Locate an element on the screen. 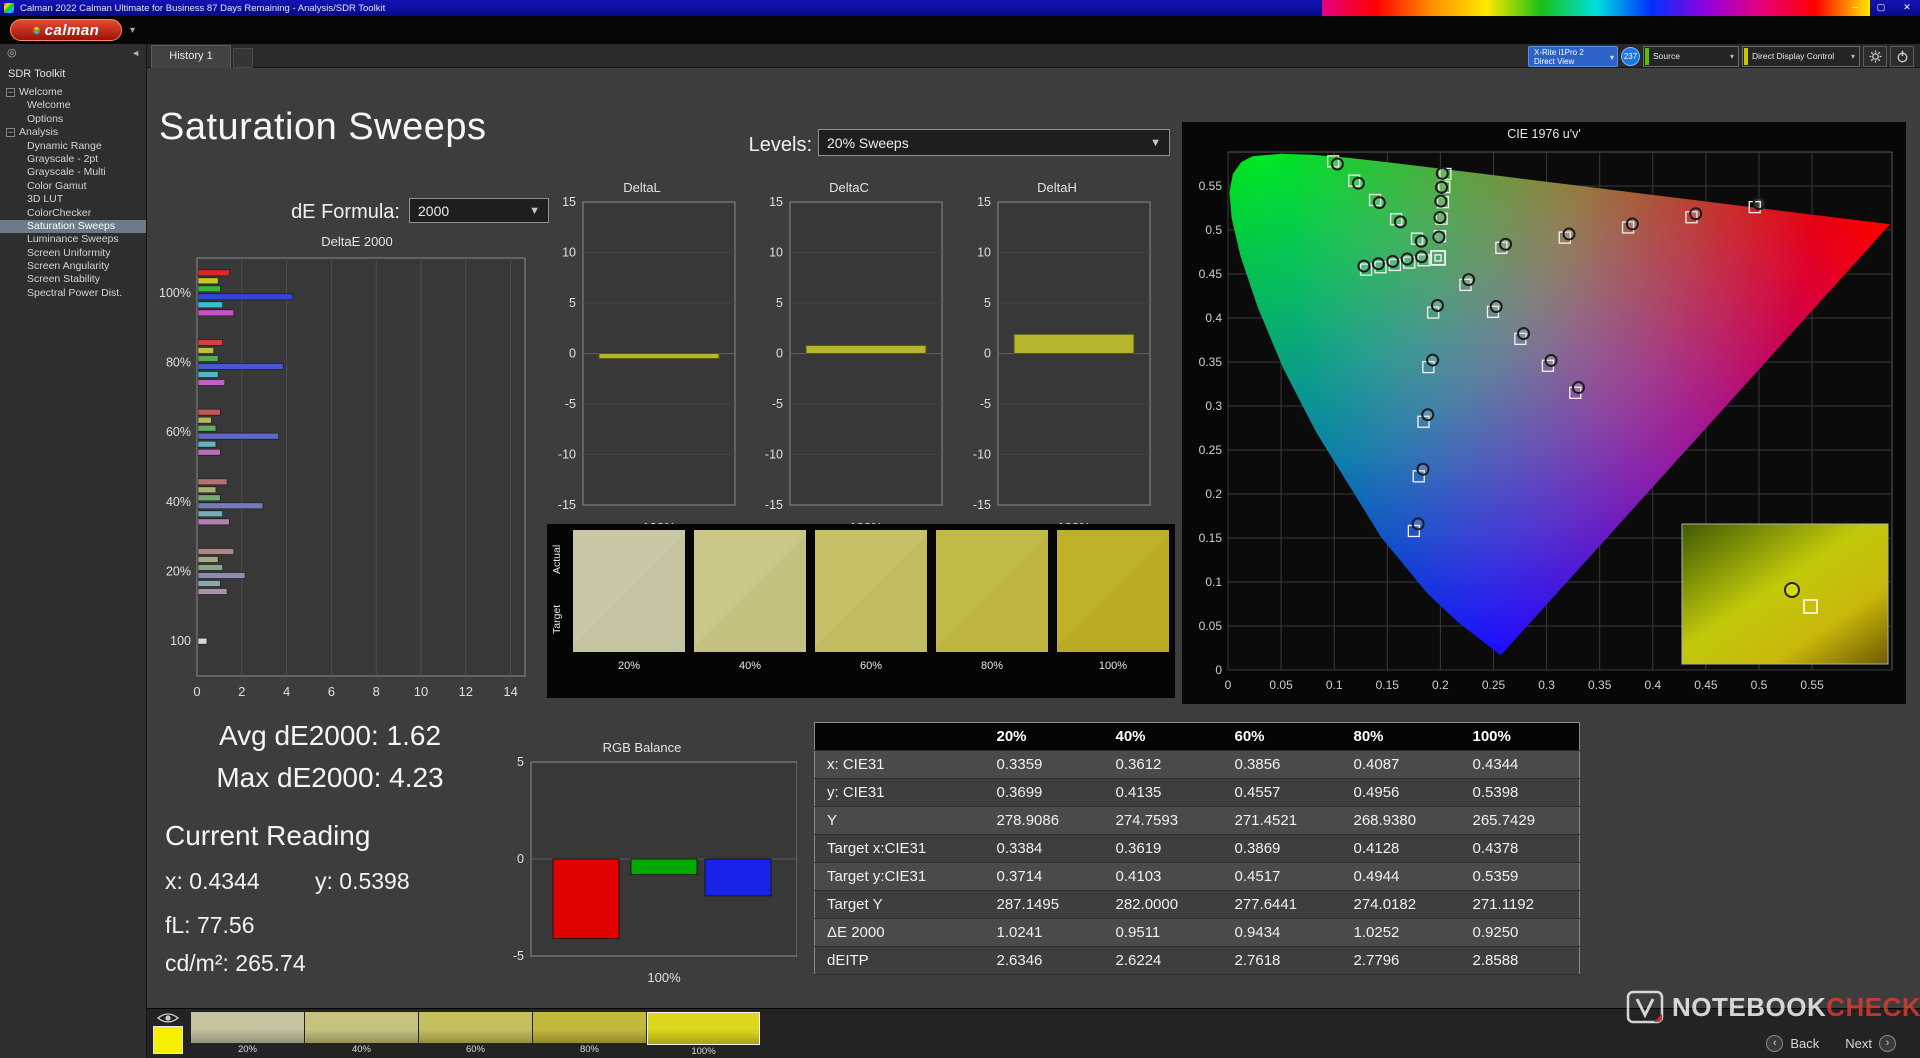  sidebar-item-label: Spectral Power Dist. is located at coordinates (75, 292).